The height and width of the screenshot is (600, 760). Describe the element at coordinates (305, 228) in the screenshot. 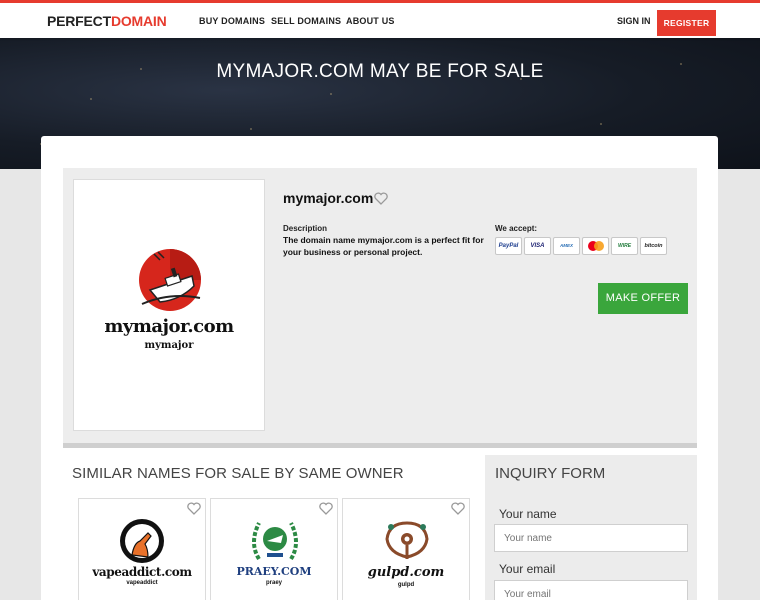

I see `description-label: Description` at that location.